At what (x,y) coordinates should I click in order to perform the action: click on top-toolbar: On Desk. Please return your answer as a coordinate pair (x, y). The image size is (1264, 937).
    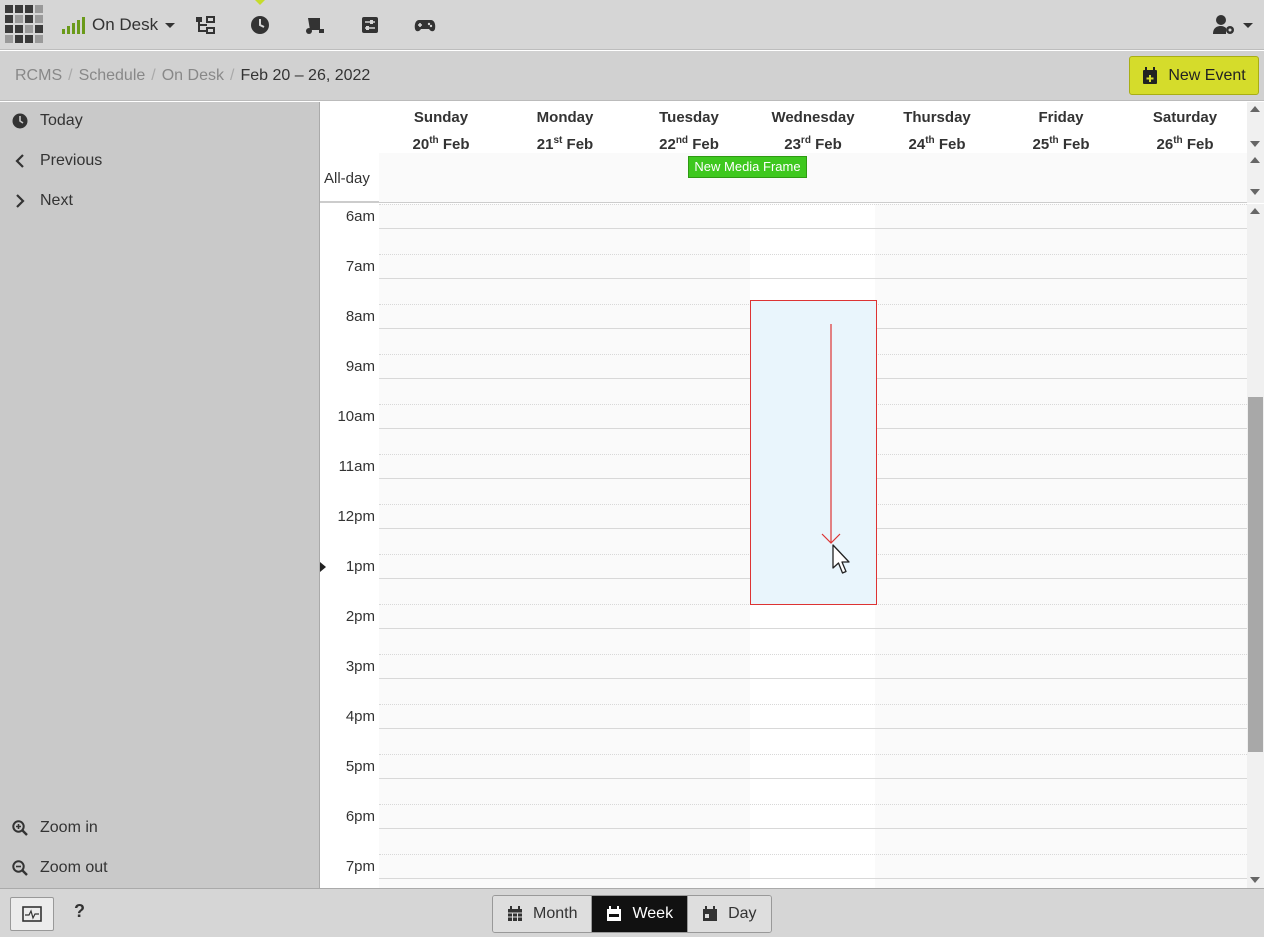
    Looking at the image, I should click on (632, 25).